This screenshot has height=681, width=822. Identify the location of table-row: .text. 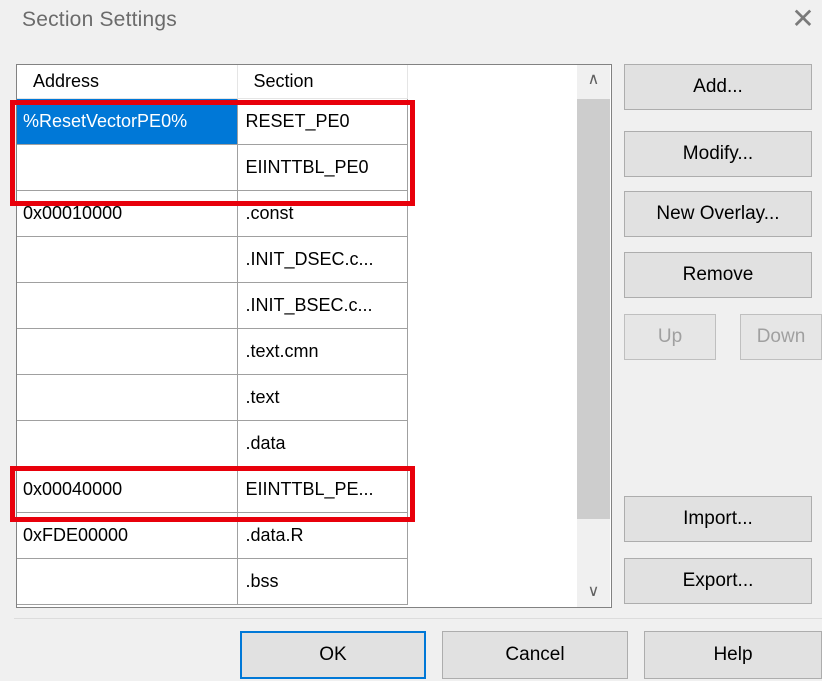
(212, 397).